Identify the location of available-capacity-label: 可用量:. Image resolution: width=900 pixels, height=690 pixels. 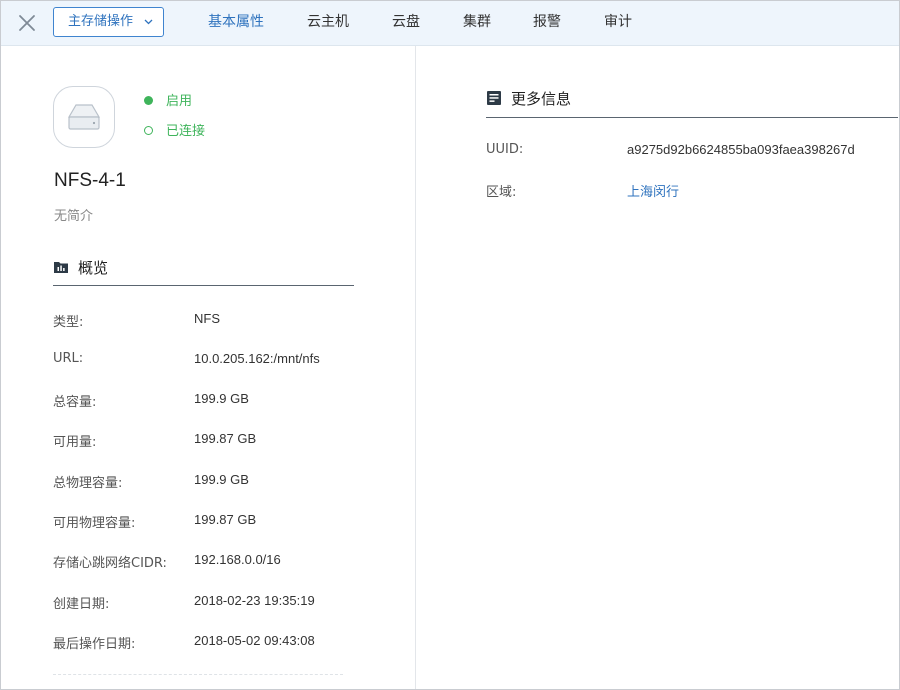
(75, 442).